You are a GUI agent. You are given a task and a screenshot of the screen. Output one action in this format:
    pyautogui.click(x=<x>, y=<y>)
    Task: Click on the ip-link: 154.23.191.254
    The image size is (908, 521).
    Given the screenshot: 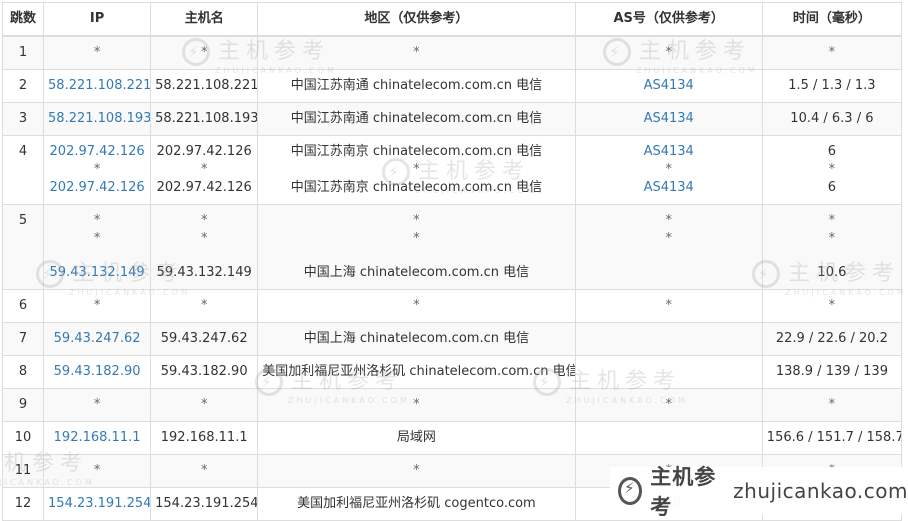 What is the action you would take?
    pyautogui.click(x=99, y=504)
    